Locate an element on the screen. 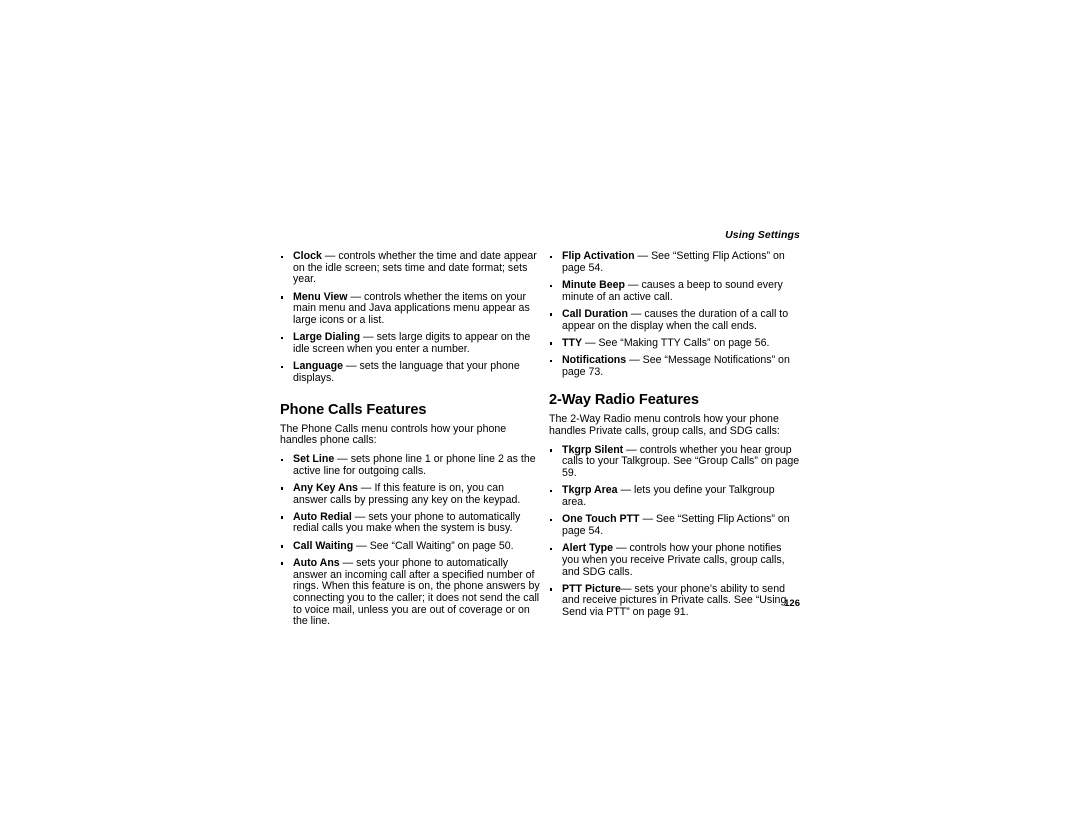 The height and width of the screenshot is (834, 1080). term-description: — See “Making TTY Calls” on page 56. is located at coordinates (676, 342).